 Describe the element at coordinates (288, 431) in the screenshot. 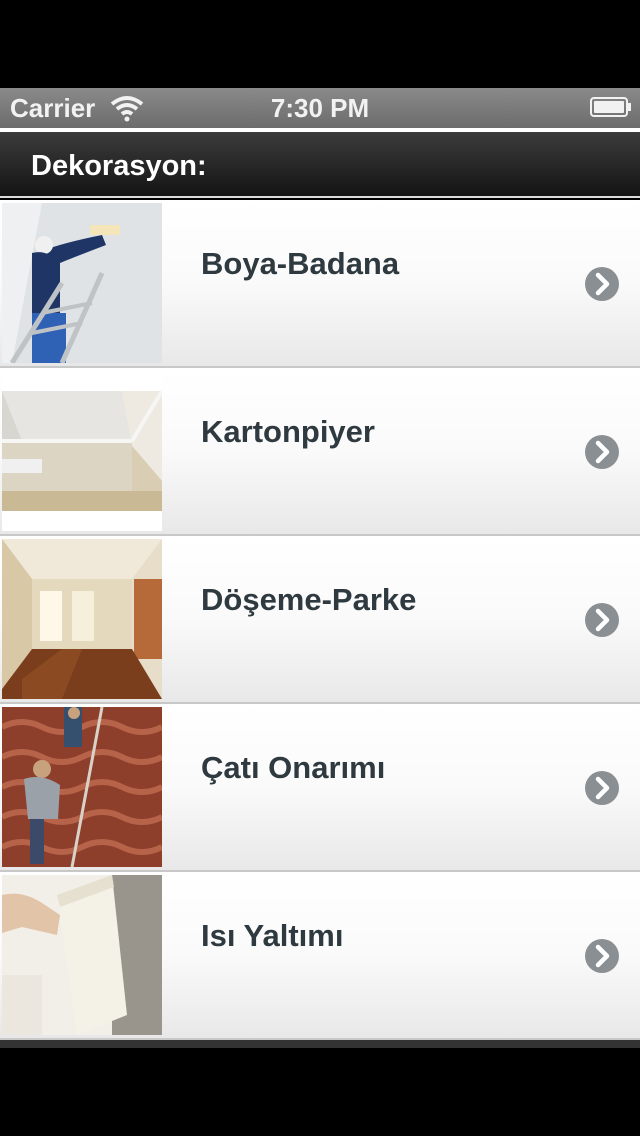

I see `item-label: Kartonpiyer` at that location.